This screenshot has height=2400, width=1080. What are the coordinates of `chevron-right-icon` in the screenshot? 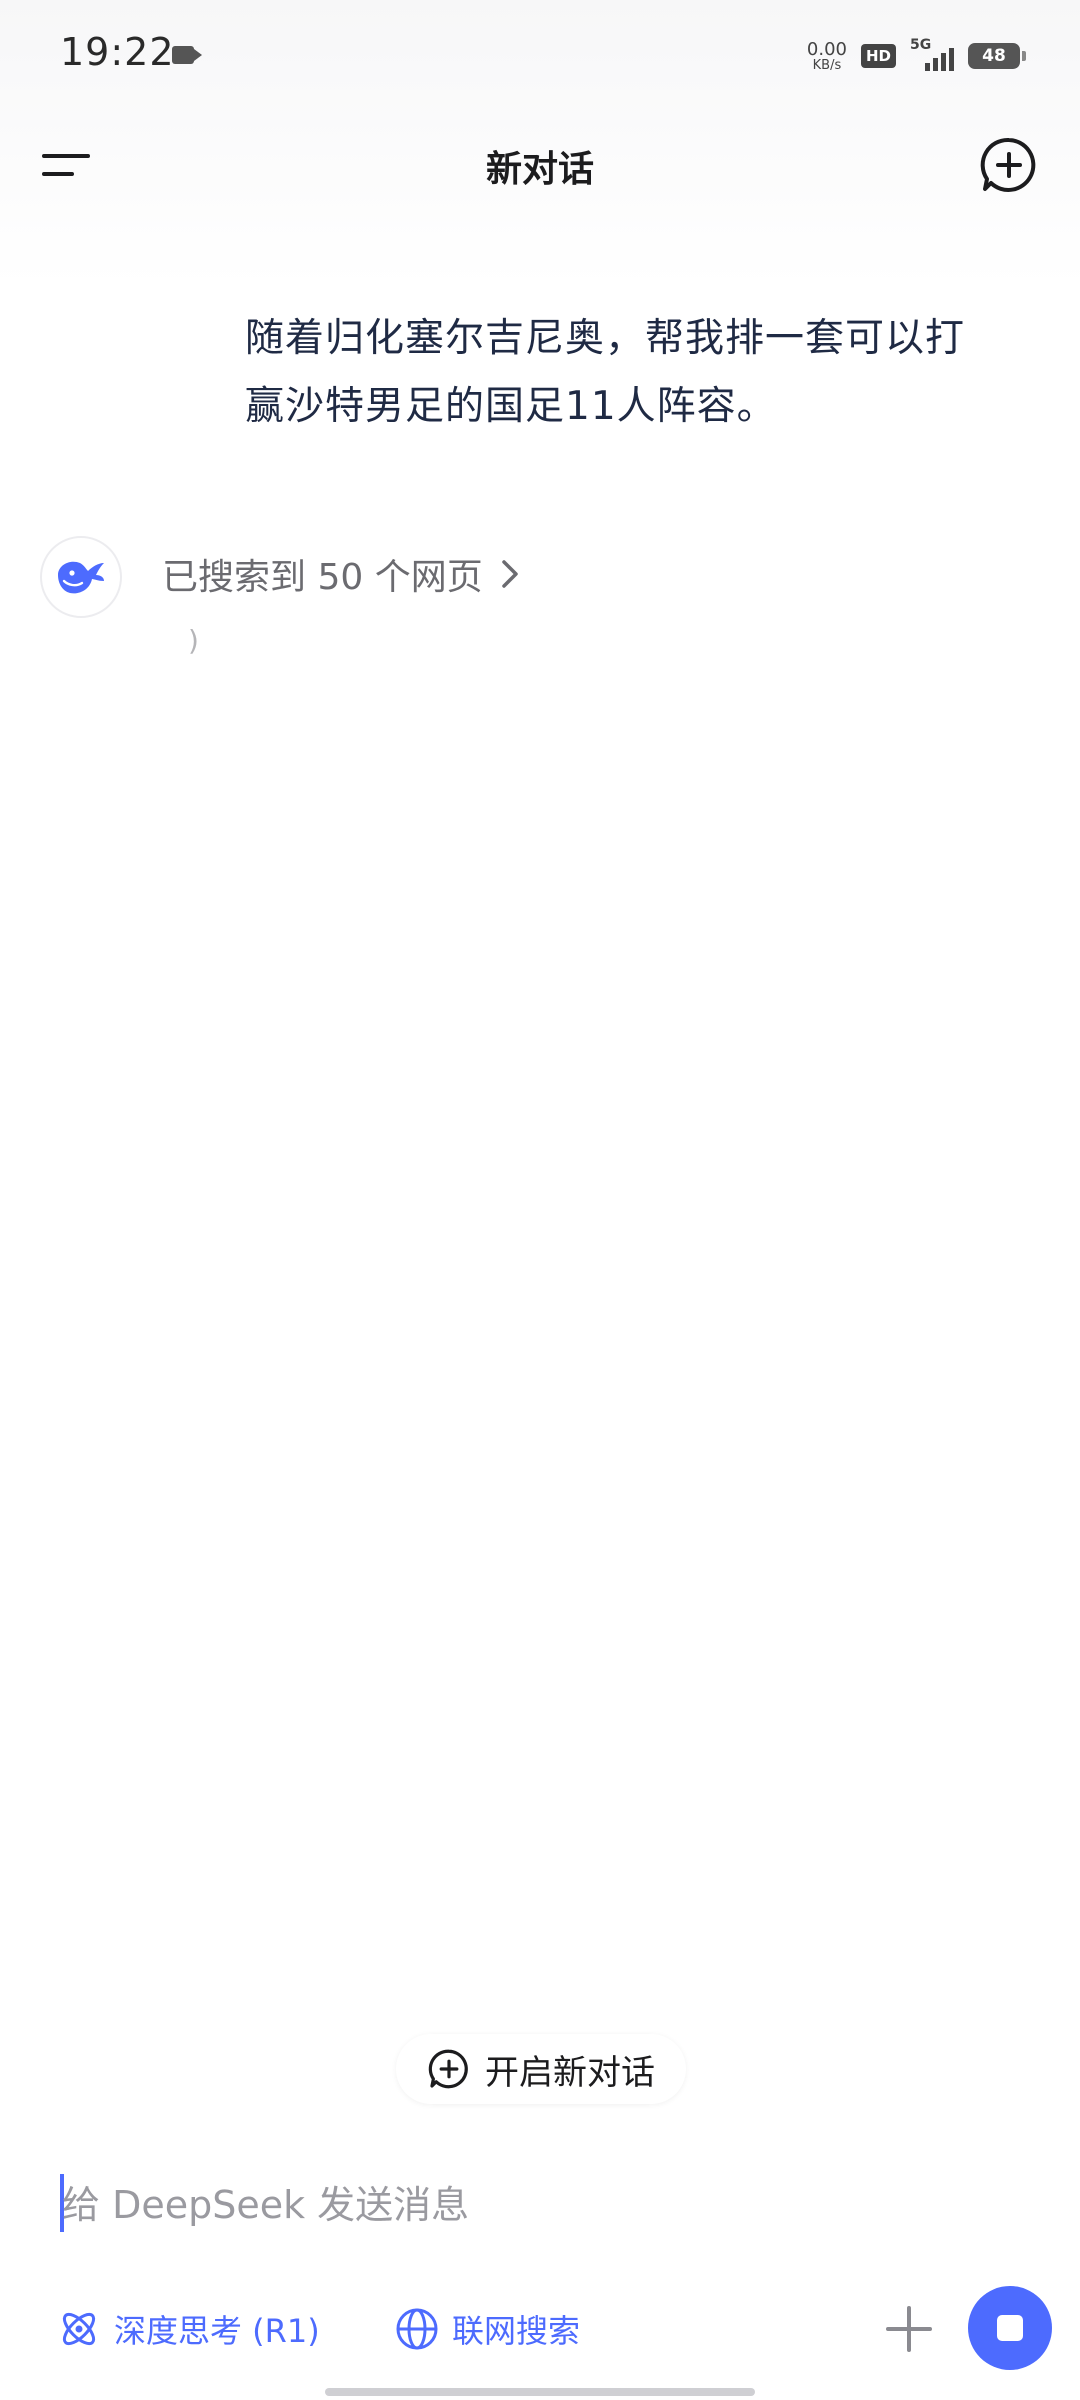 It's located at (509, 574).